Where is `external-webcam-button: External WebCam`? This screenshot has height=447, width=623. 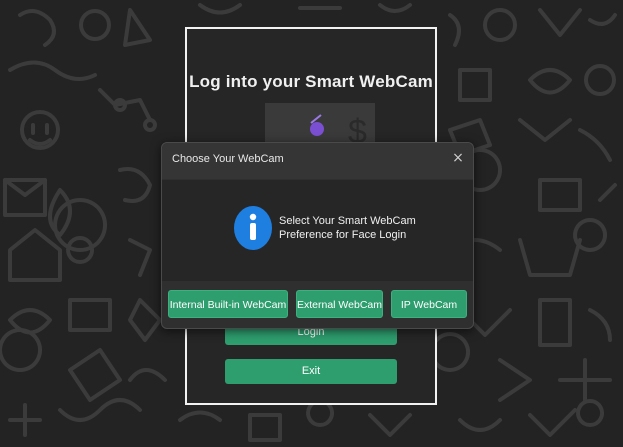 external-webcam-button: External WebCam is located at coordinates (339, 304).